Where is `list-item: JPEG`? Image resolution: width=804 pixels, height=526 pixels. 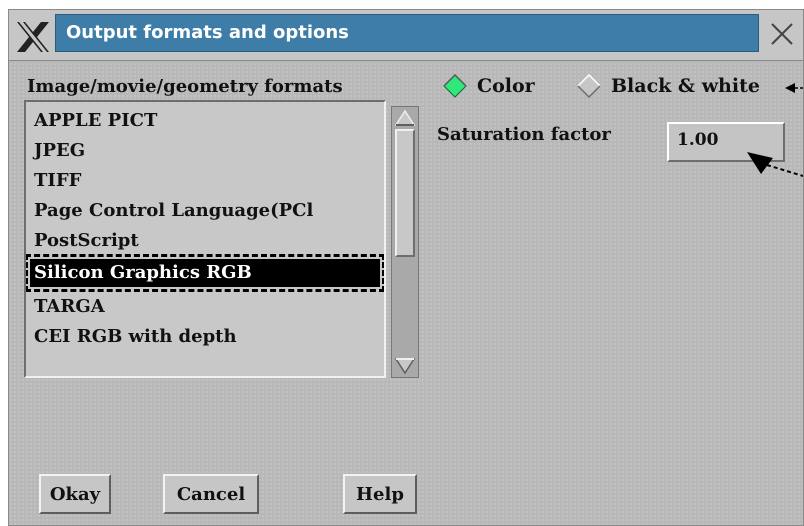
list-item: JPEG is located at coordinates (205, 151).